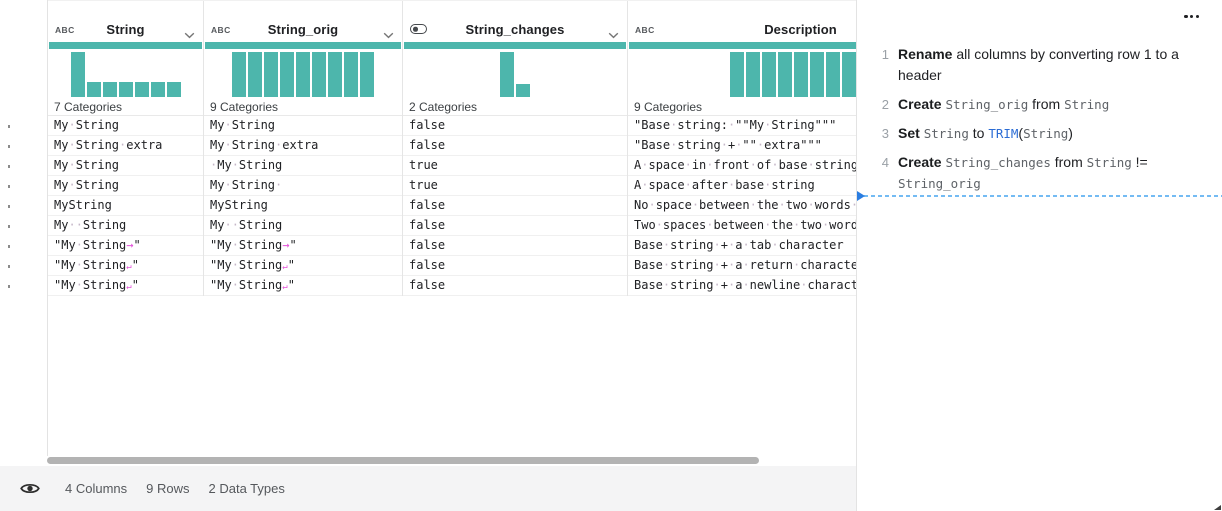 This screenshot has height=511, width=1222. What do you see at coordinates (30, 488) in the screenshot?
I see `eye-icon` at bounding box center [30, 488].